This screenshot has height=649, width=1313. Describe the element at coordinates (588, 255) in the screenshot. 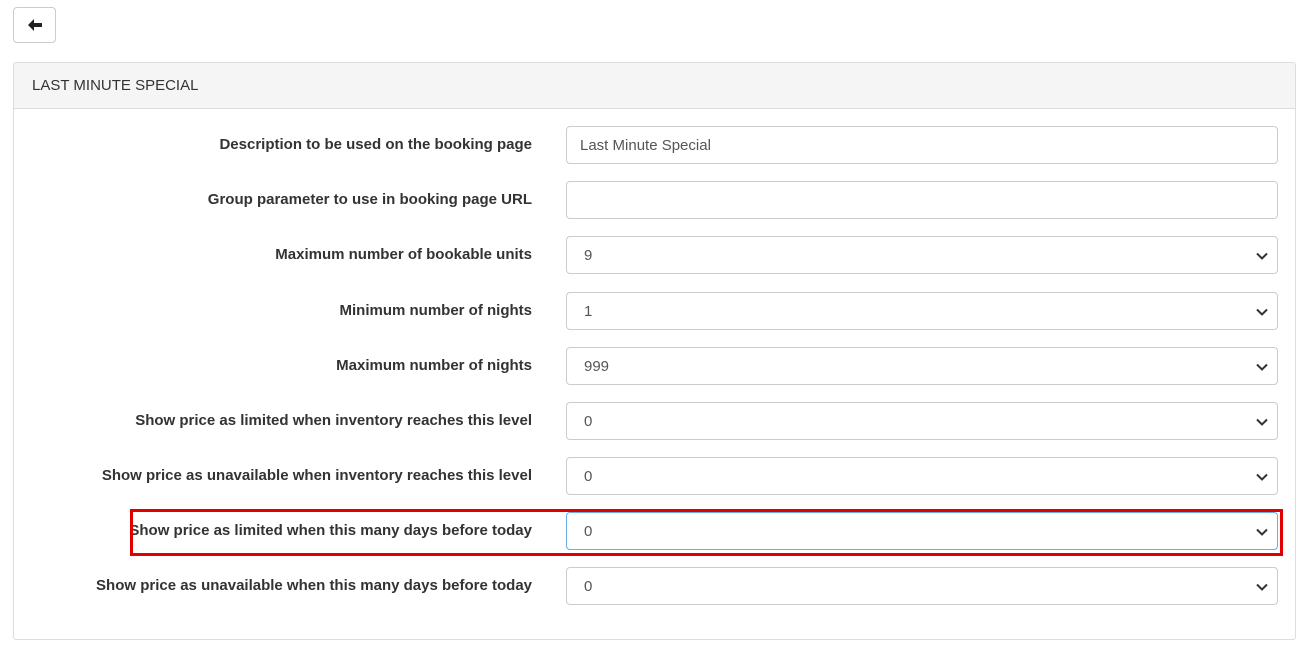

I see `max-bookable-units-value: 9` at that location.